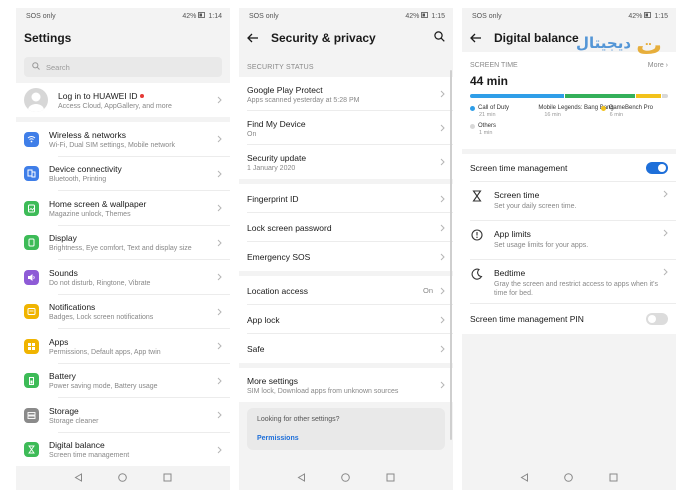 Image resolution: width=696 pixels, height=499 pixels. I want to click on screen-time-total: 44 min, so click(489, 81).